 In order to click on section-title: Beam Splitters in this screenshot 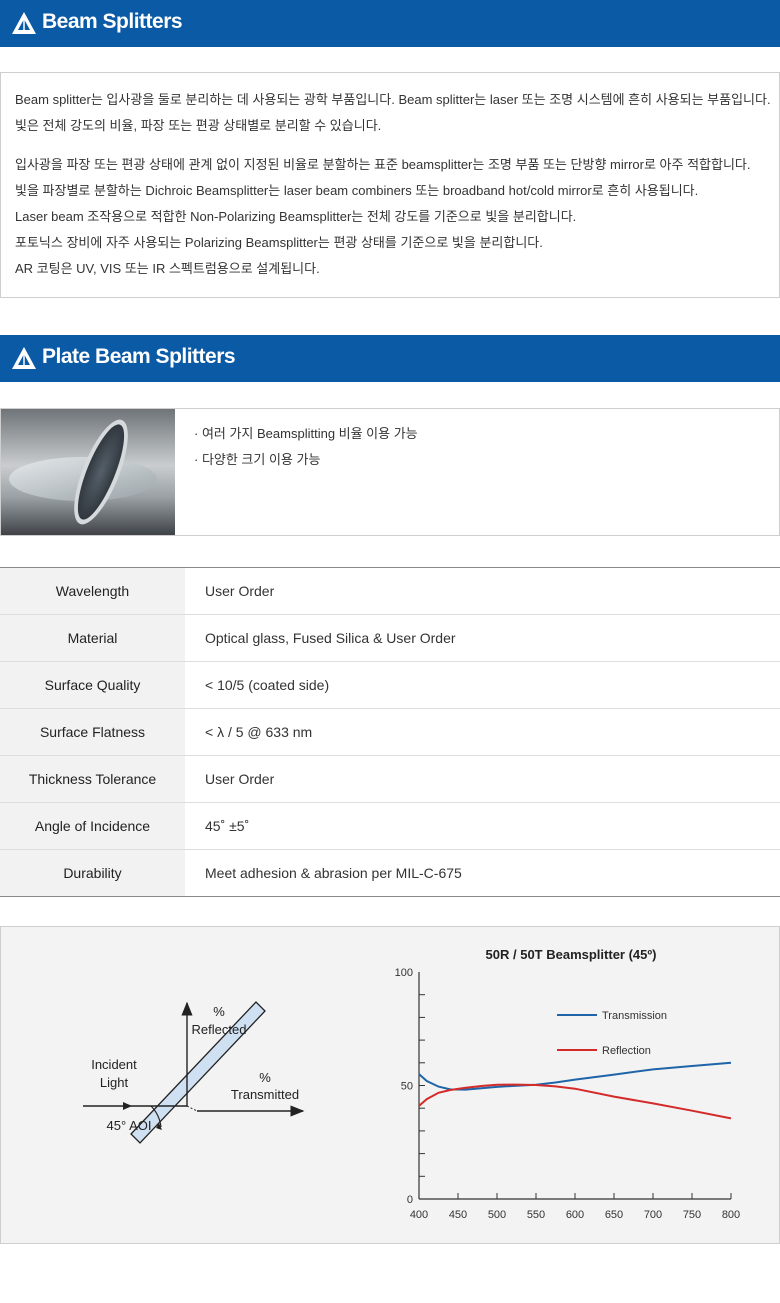, I will do `click(112, 21)`.